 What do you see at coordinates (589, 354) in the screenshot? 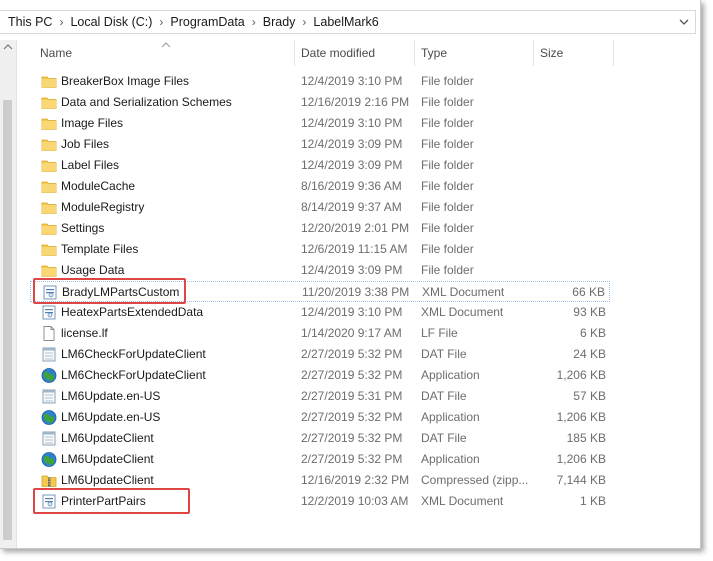
I see `file-size: 24 KB` at bounding box center [589, 354].